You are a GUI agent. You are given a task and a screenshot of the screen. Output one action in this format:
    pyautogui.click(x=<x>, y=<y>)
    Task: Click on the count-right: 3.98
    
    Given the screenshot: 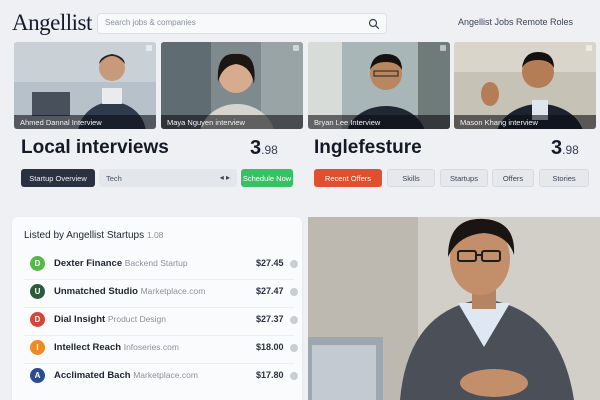 What is the action you would take?
    pyautogui.click(x=565, y=148)
    